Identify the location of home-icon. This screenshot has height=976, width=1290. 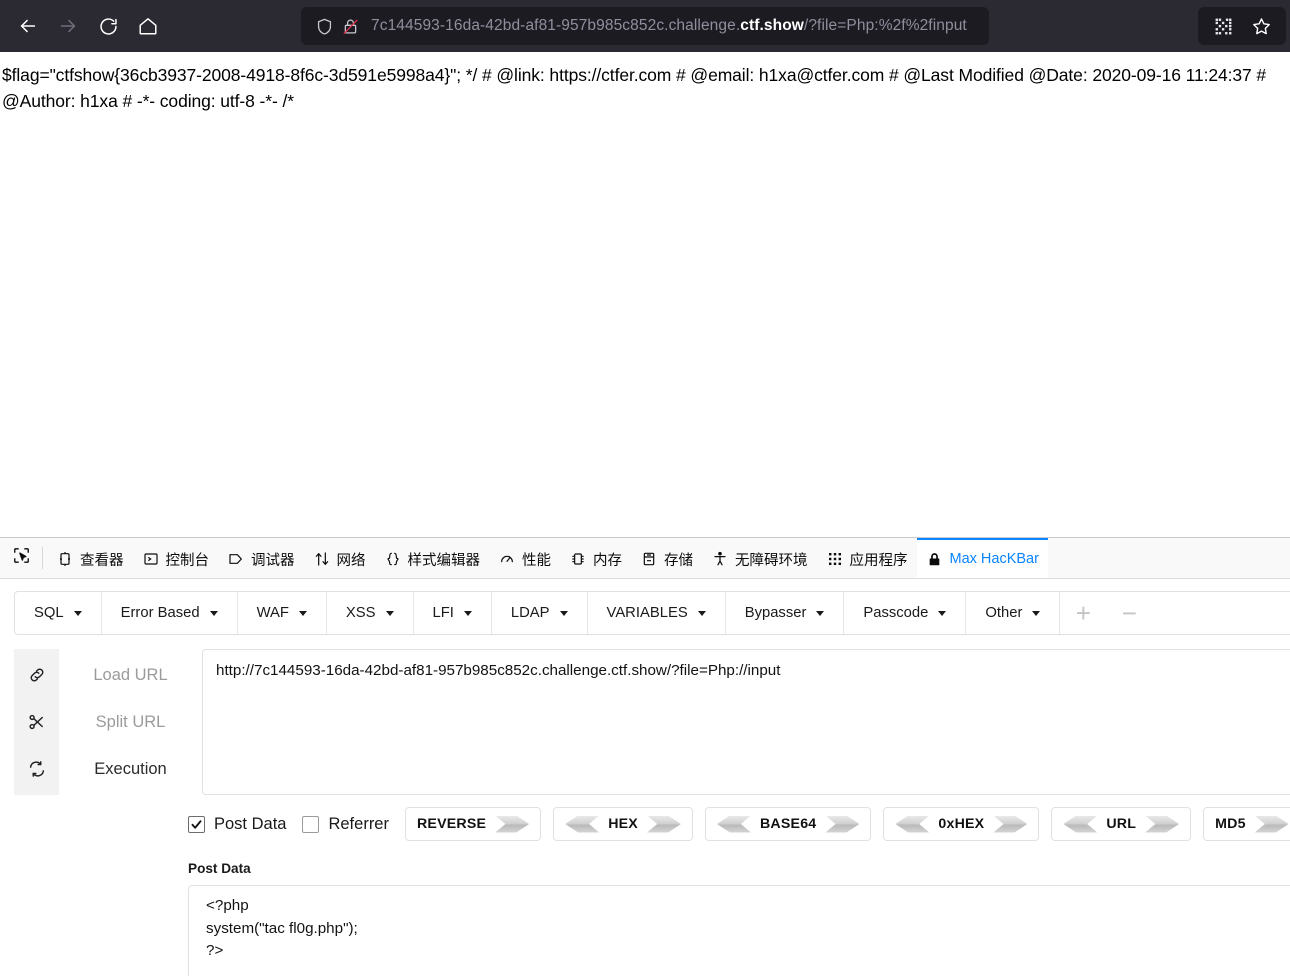
(148, 26).